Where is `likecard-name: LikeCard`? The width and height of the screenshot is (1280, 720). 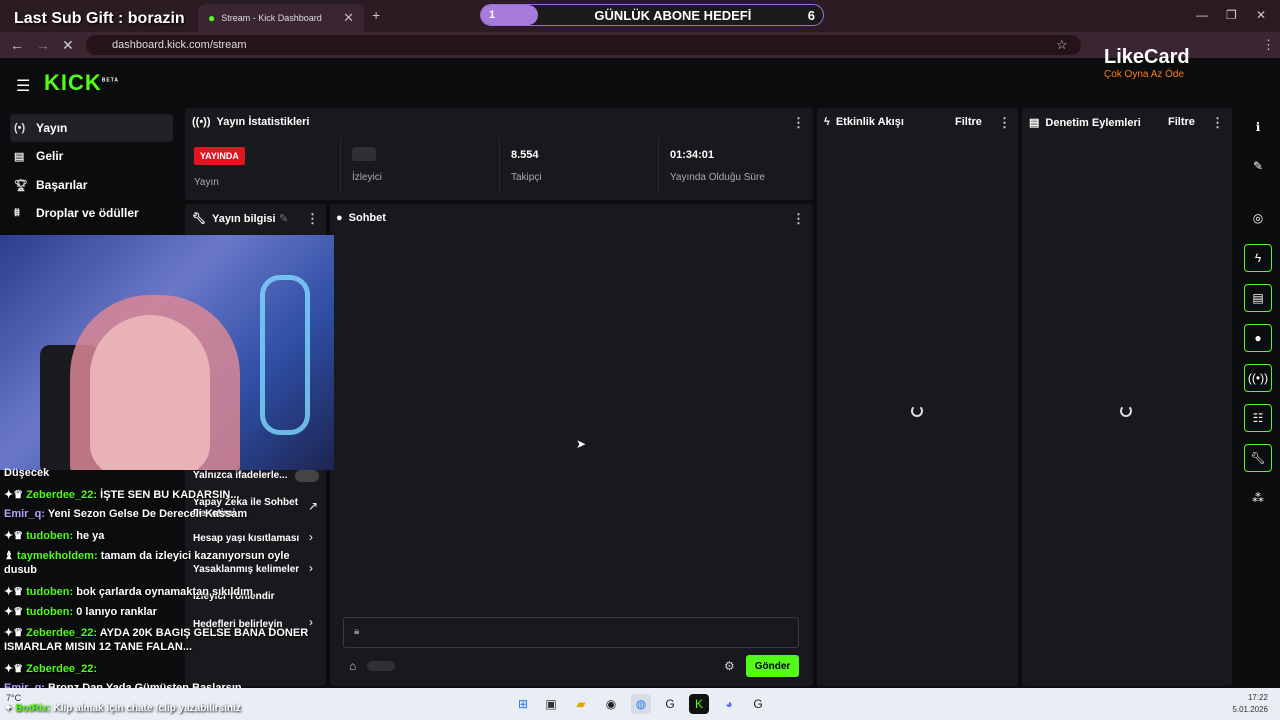 likecard-name: LikeCard is located at coordinates (1147, 57).